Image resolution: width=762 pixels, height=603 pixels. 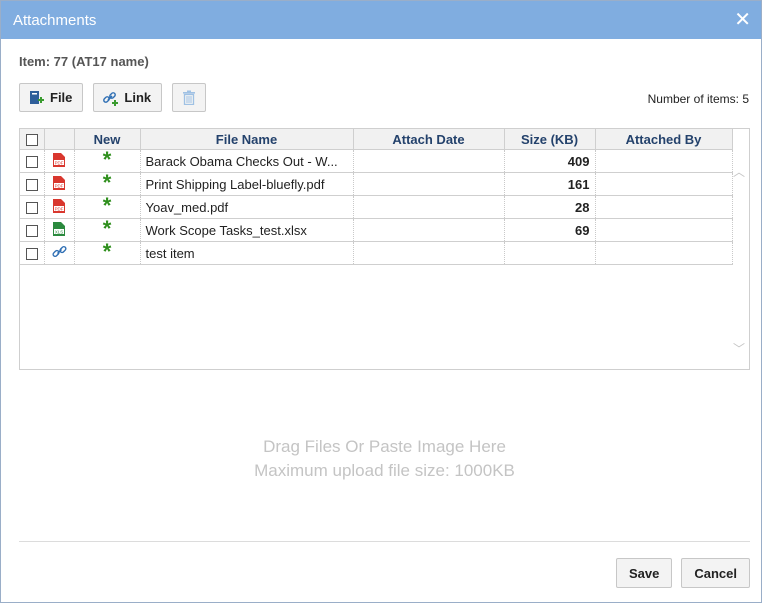 I want to click on header-size: Size (KB), so click(x=550, y=139).